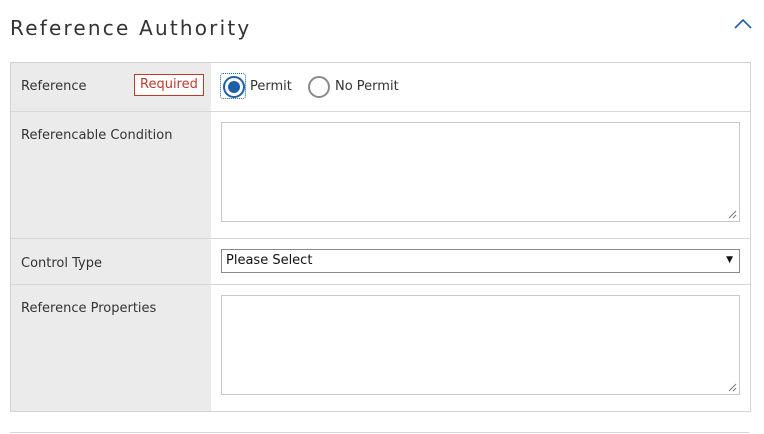  Describe the element at coordinates (97, 135) in the screenshot. I see `referencable-condition-label: Referencable Condition` at that location.